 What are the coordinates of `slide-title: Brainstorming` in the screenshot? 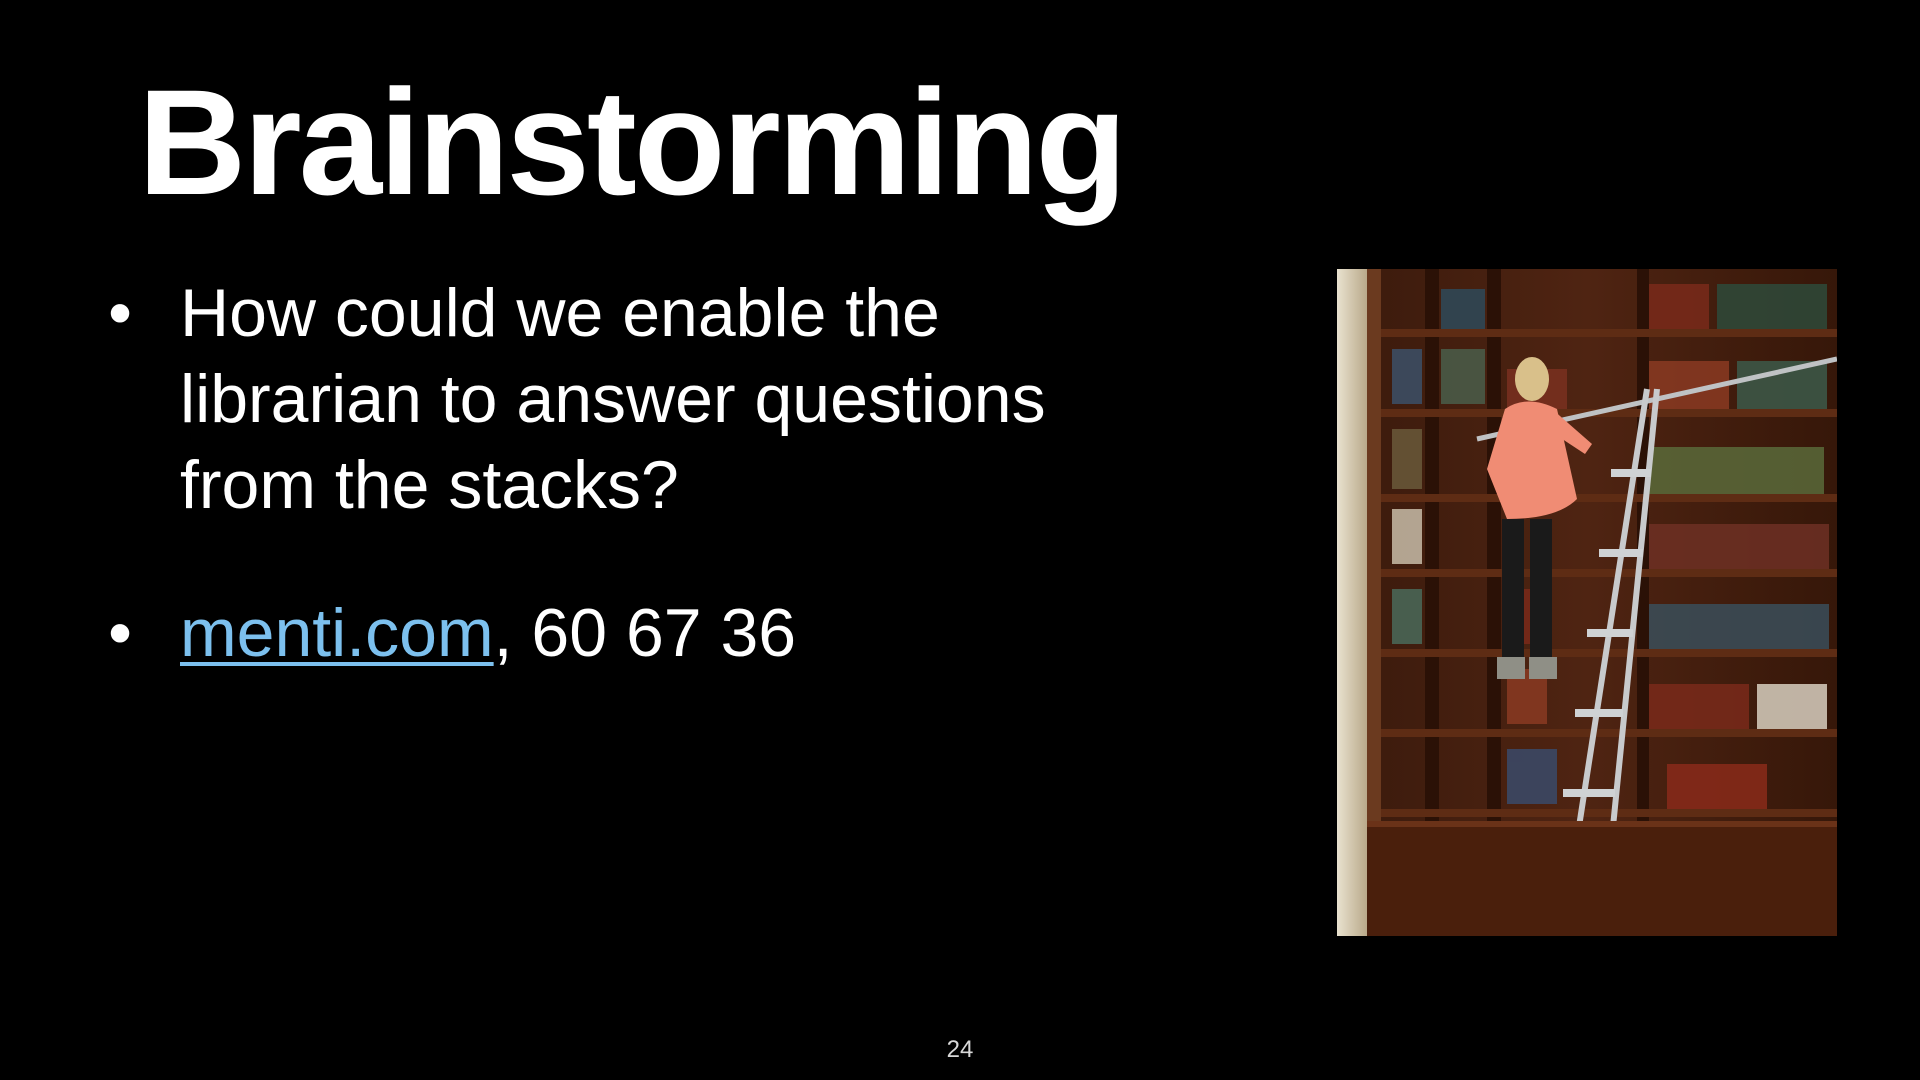 It's located at (632, 142).